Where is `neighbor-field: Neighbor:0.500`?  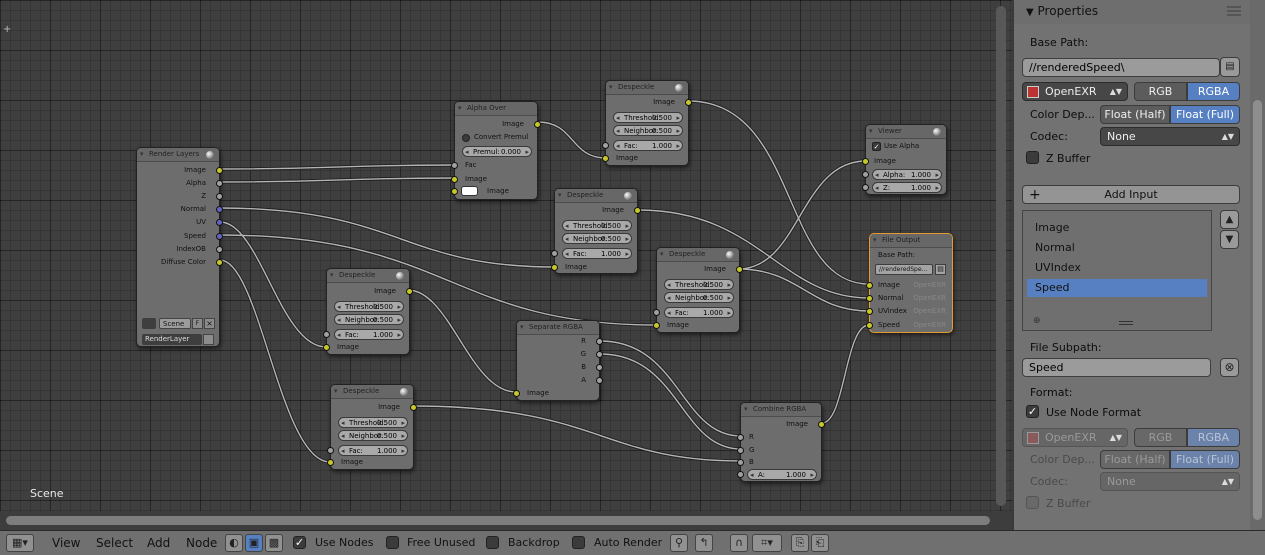
neighbor-field: Neighbor:0.500 is located at coordinates (648, 131).